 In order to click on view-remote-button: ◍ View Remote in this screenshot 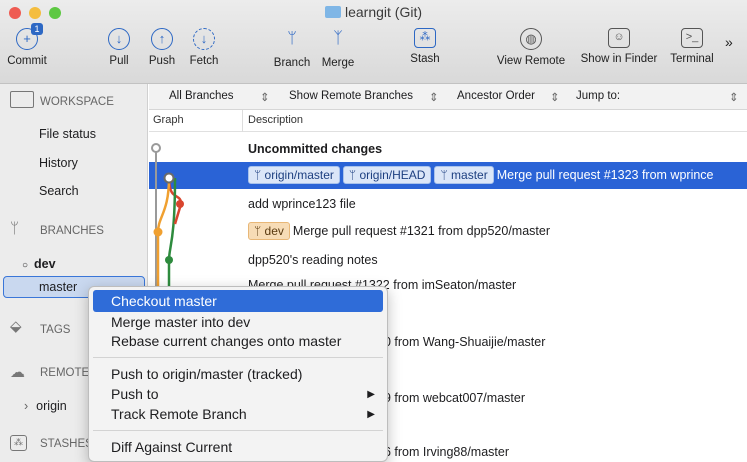, I will do `click(531, 47)`.